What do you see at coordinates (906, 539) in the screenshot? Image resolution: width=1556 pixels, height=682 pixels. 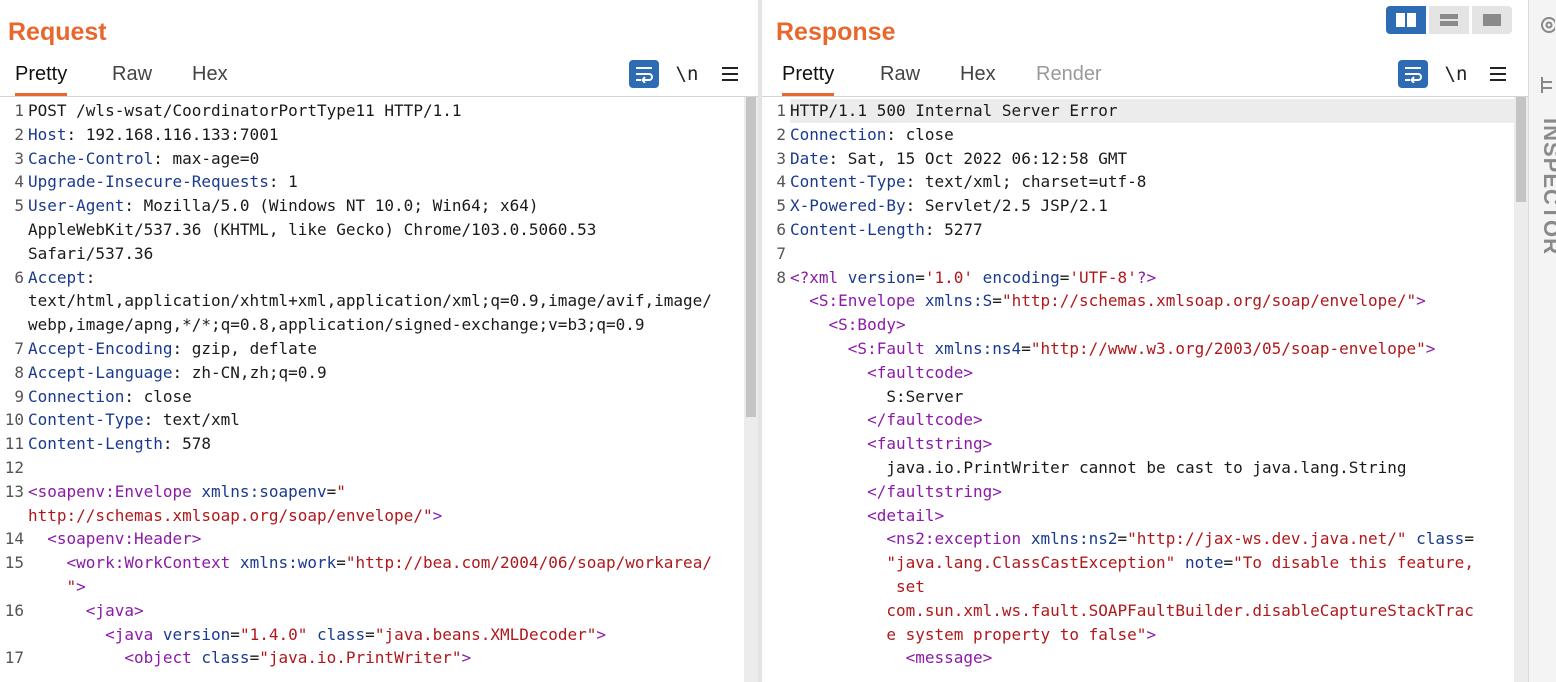 I see `code-token: <ns2:exception` at bounding box center [906, 539].